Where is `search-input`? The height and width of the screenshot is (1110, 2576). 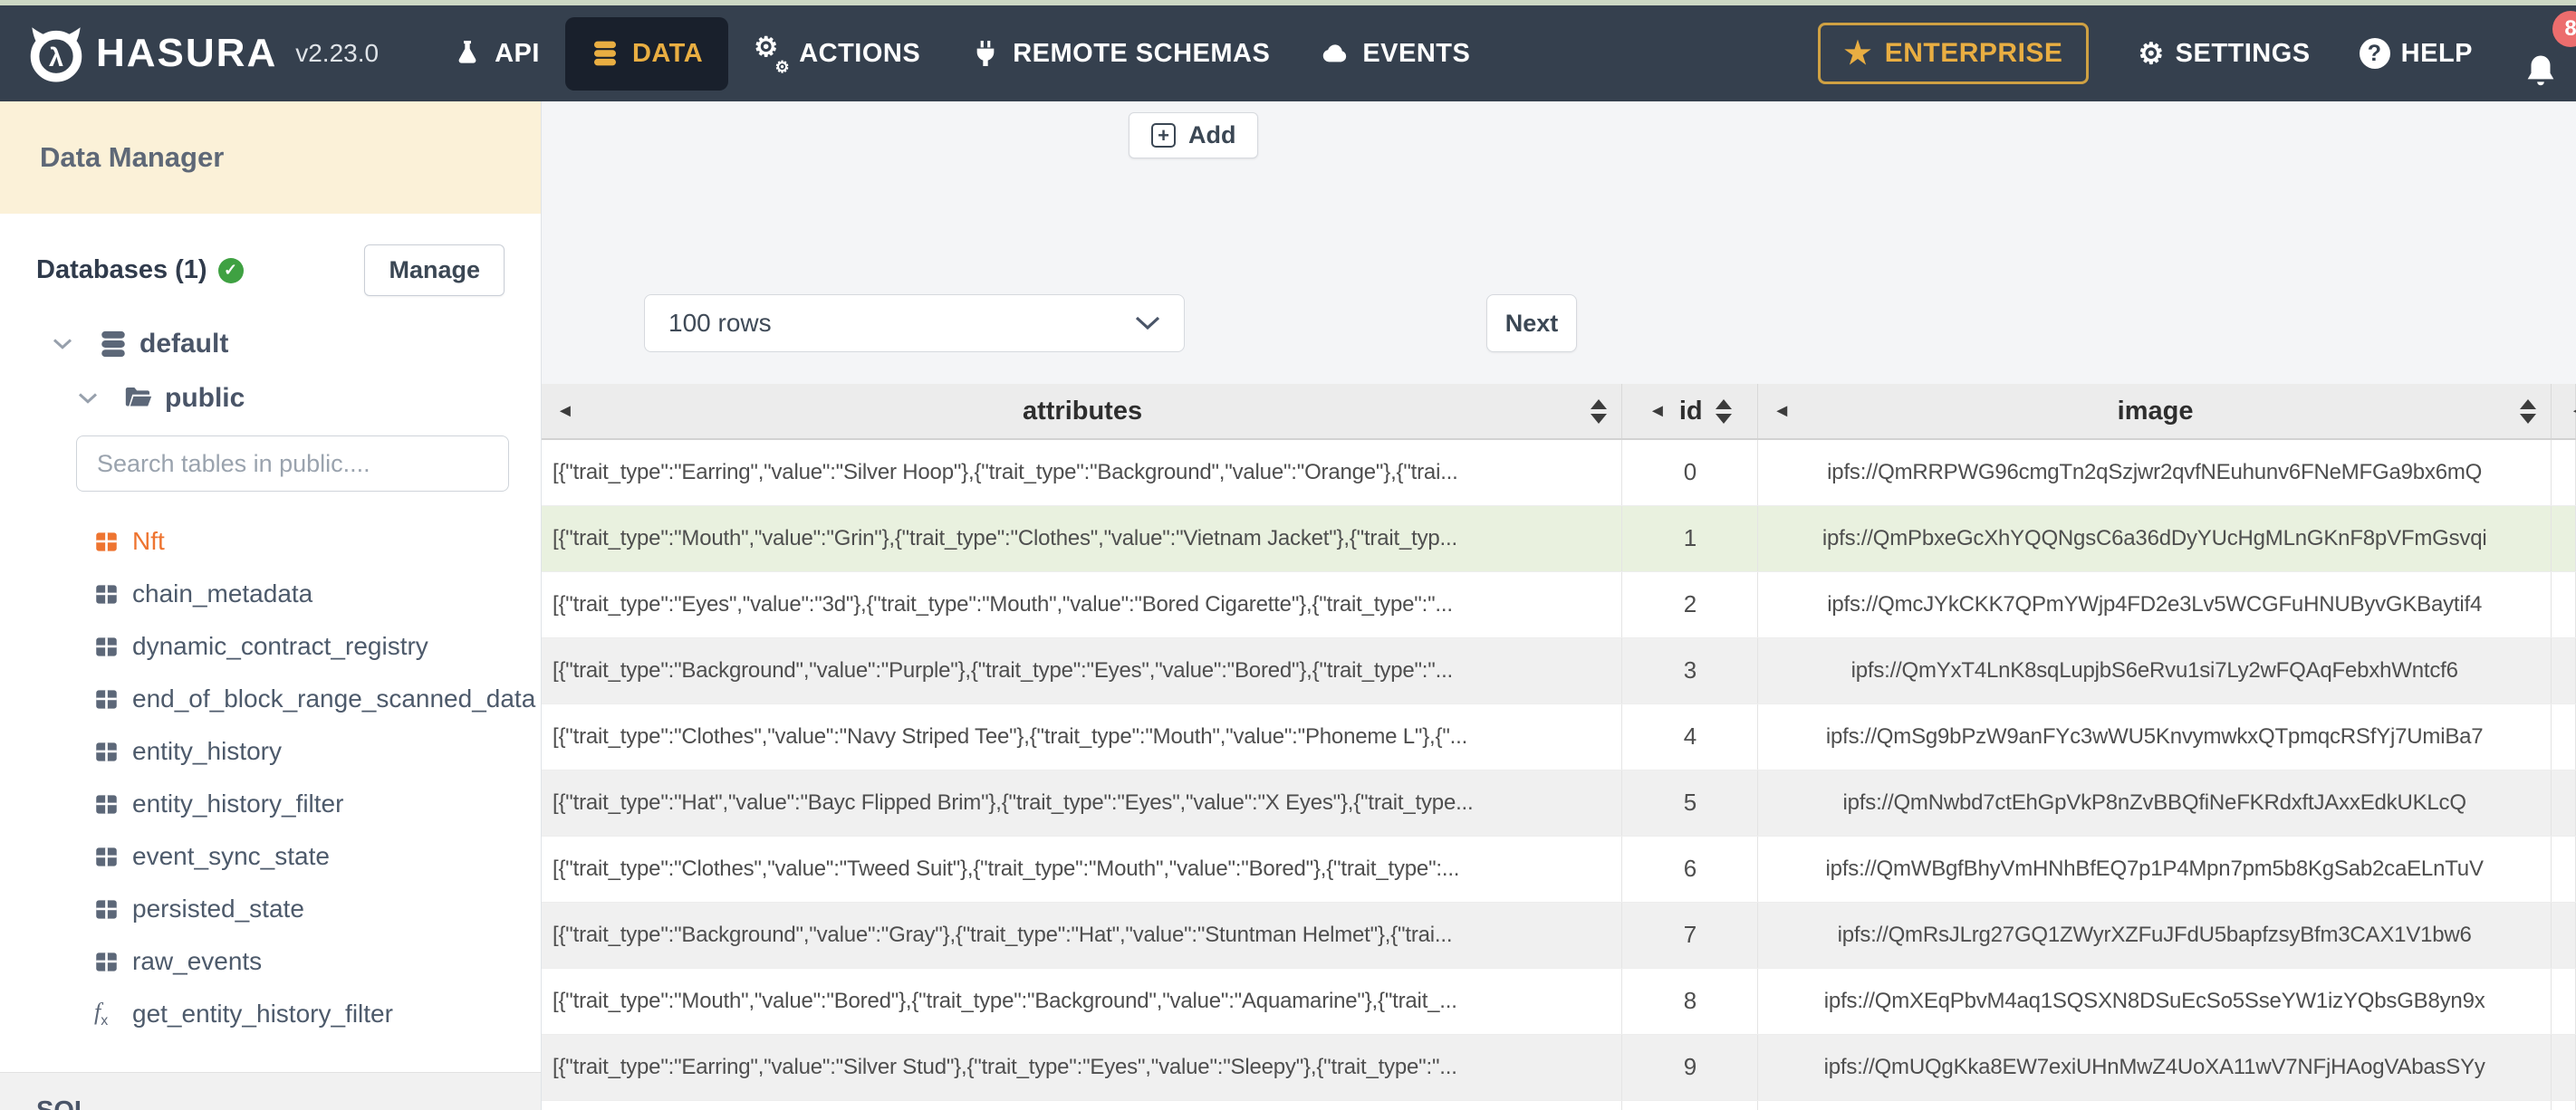 search-input is located at coordinates (292, 463).